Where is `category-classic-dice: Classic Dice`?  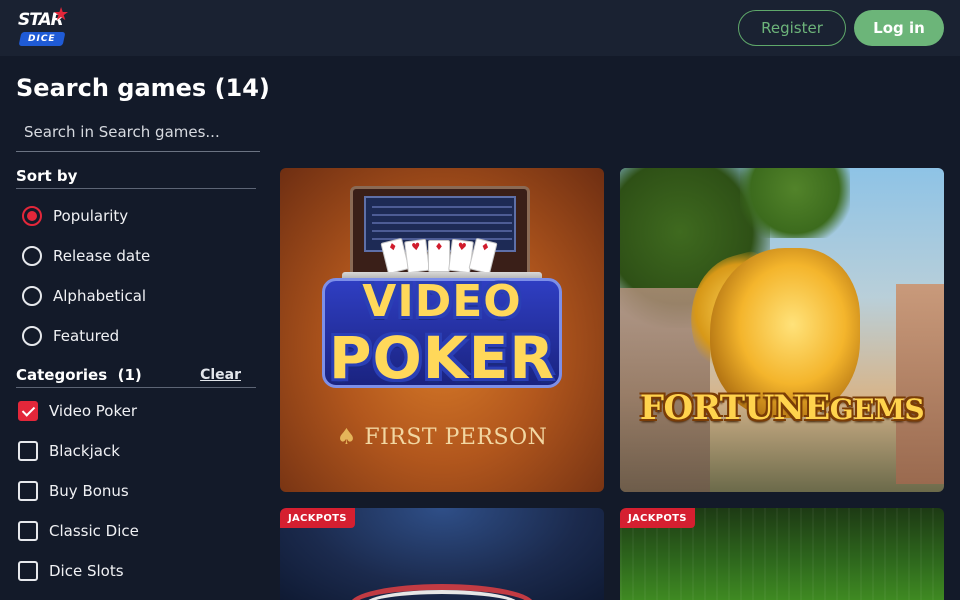
category-classic-dice: Classic Dice is located at coordinates (78, 531).